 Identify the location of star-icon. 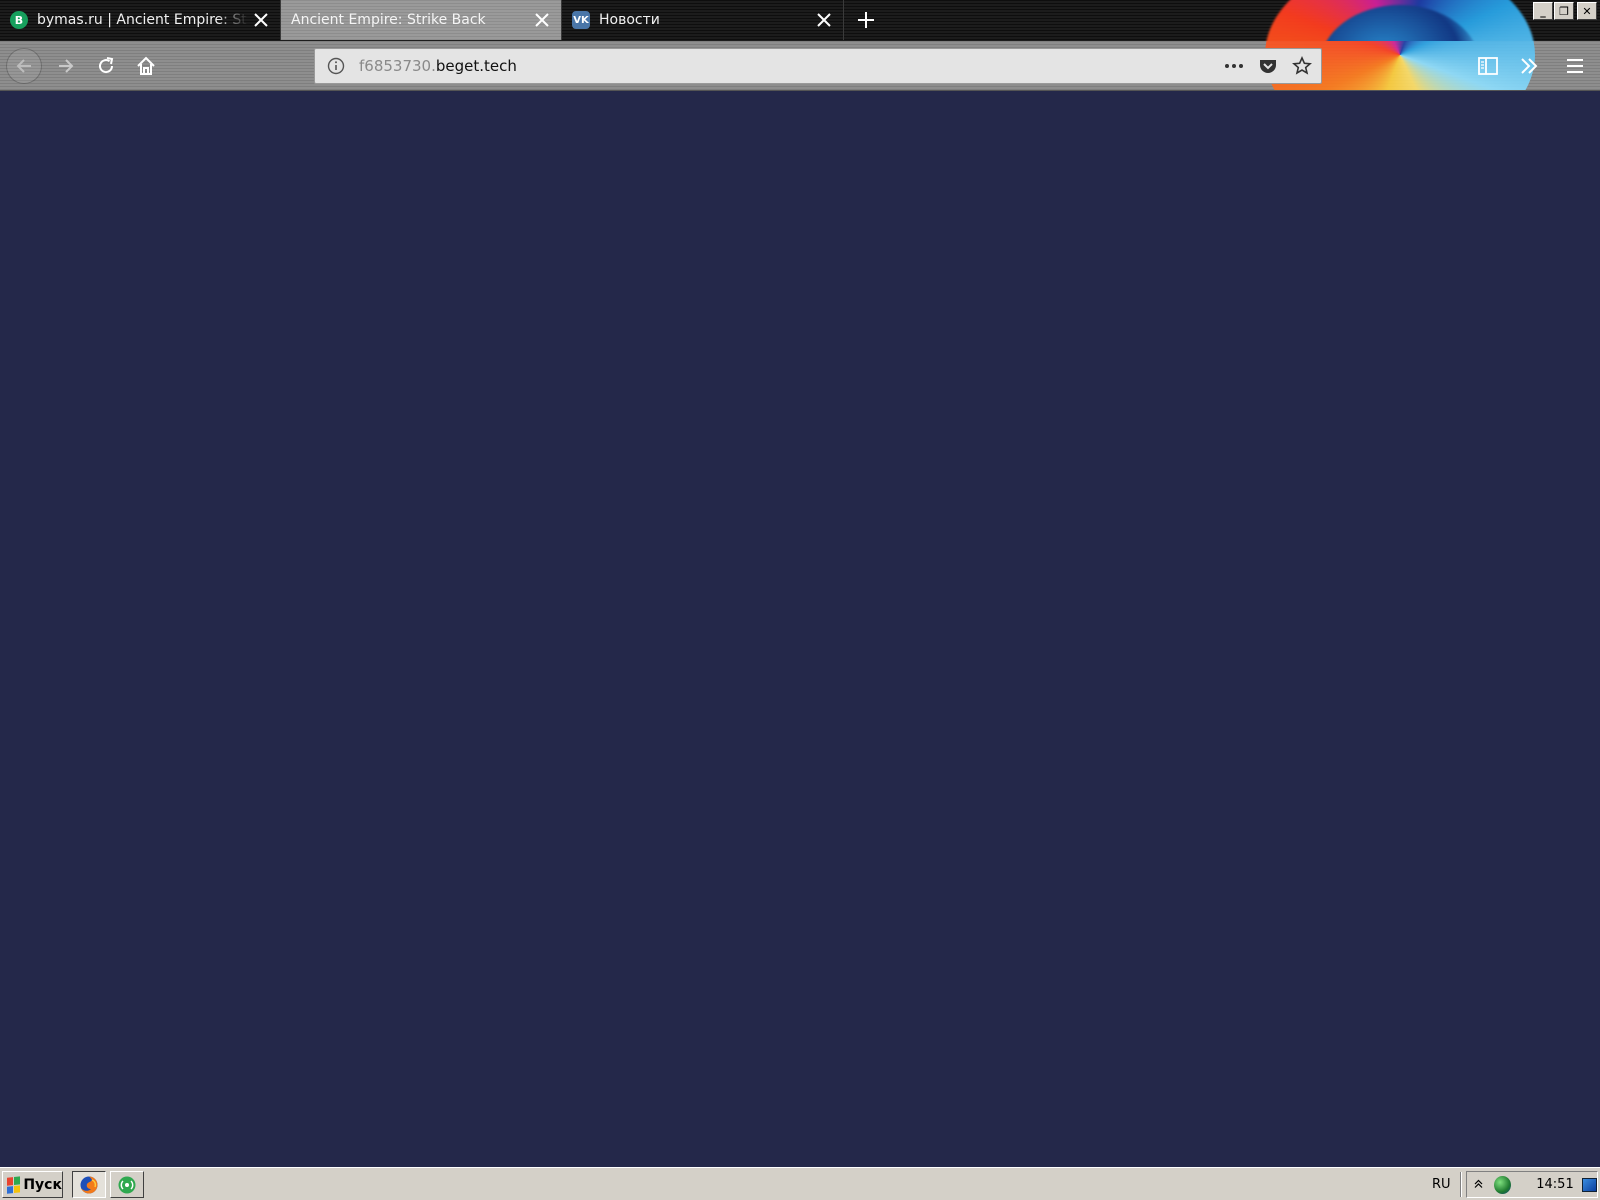
(1302, 65).